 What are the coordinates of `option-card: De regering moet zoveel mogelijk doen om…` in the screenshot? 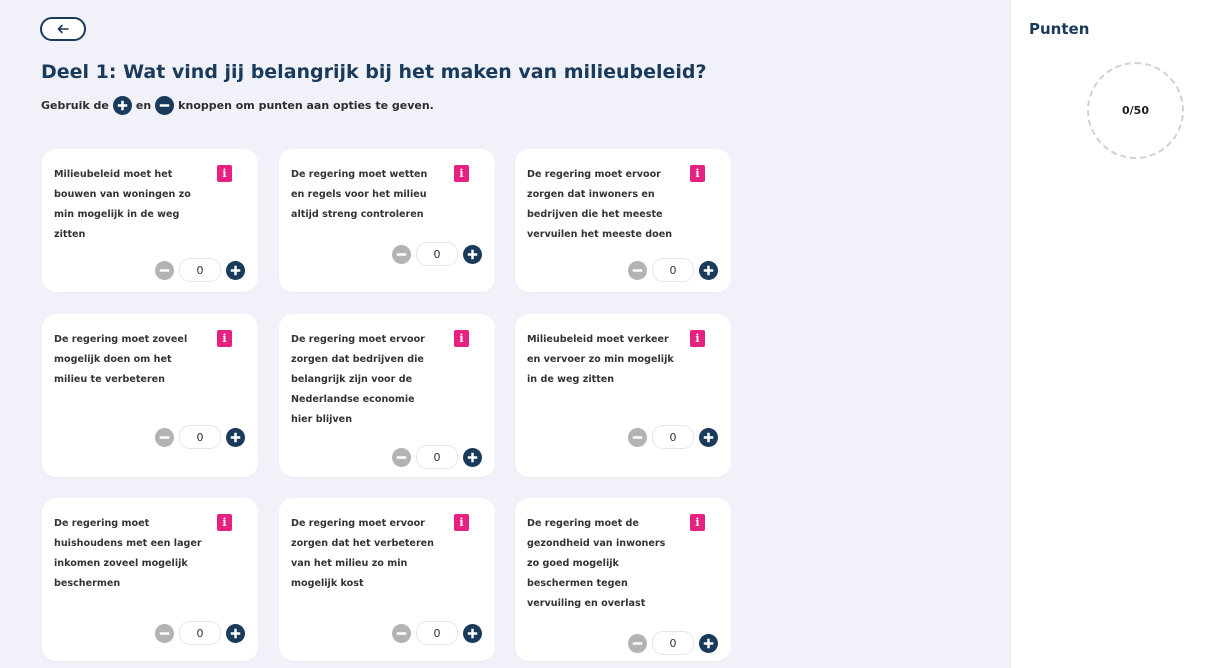 It's located at (150, 395).